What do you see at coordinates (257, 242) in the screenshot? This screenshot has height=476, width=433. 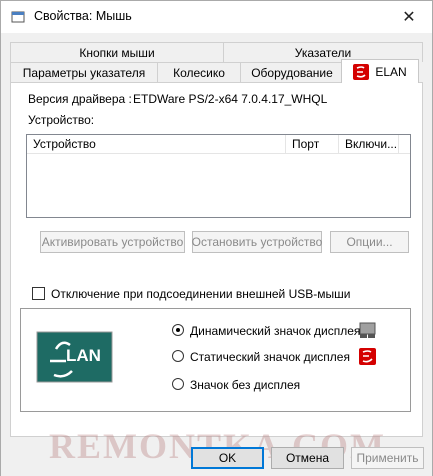 I see `stop-device-button: Остановить устройство` at bounding box center [257, 242].